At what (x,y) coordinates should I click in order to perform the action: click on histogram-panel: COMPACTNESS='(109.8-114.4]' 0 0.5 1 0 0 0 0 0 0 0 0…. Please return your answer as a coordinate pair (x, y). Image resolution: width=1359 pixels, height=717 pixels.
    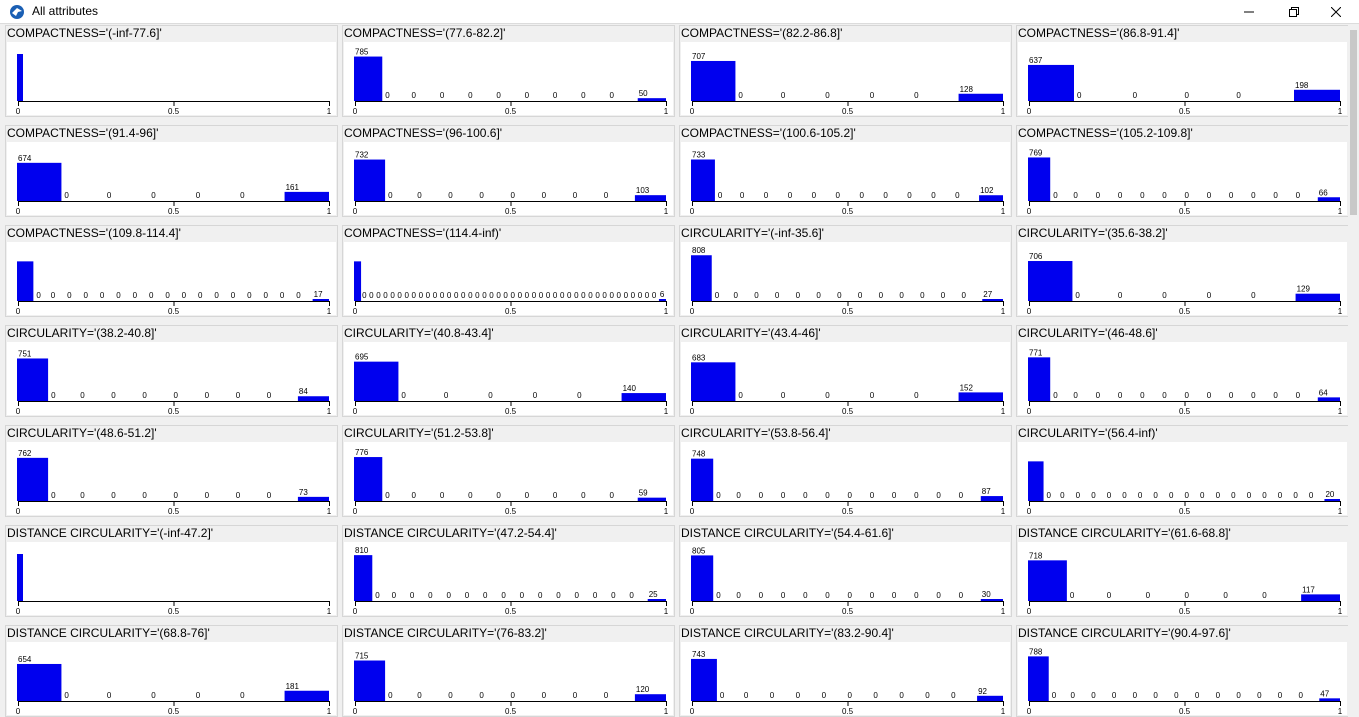
    Looking at the image, I should click on (171, 271).